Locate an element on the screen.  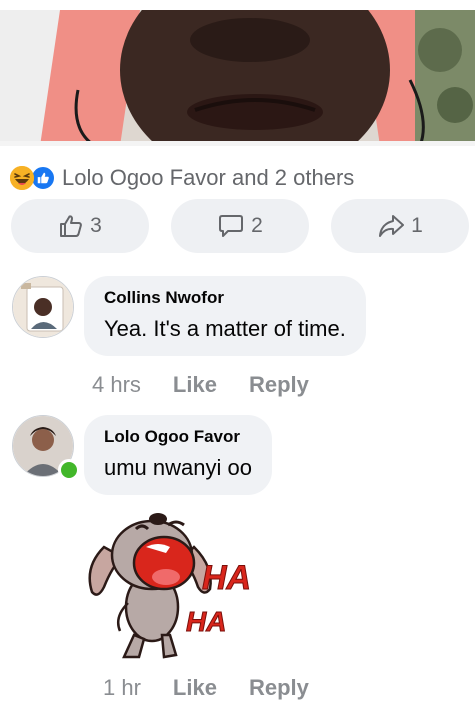
like-count: 3 is located at coordinates (96, 225).